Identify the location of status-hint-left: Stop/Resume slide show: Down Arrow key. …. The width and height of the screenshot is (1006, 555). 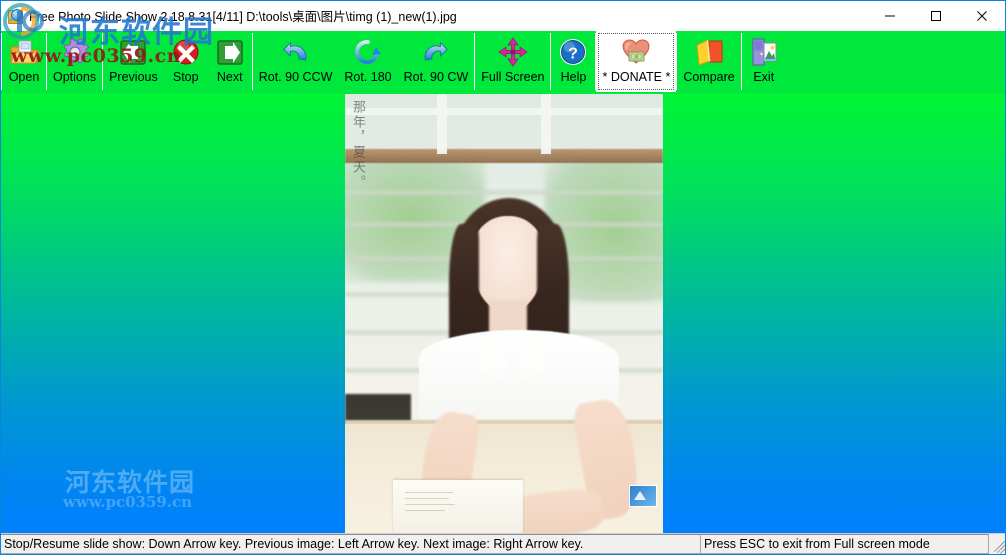
(351, 544).